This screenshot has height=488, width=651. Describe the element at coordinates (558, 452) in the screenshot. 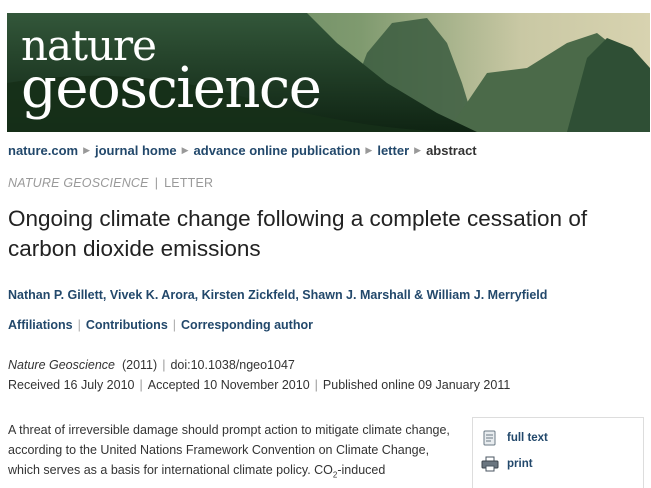

I see `article-tools-box: full text print` at that location.